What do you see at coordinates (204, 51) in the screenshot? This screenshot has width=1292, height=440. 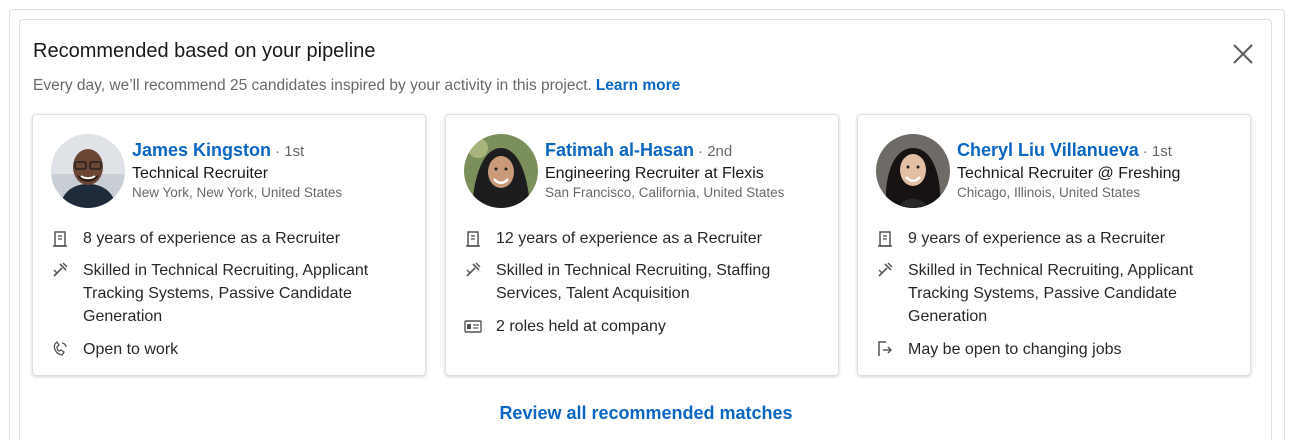 I see `panel-title: Recommended based on your pipeline` at bounding box center [204, 51].